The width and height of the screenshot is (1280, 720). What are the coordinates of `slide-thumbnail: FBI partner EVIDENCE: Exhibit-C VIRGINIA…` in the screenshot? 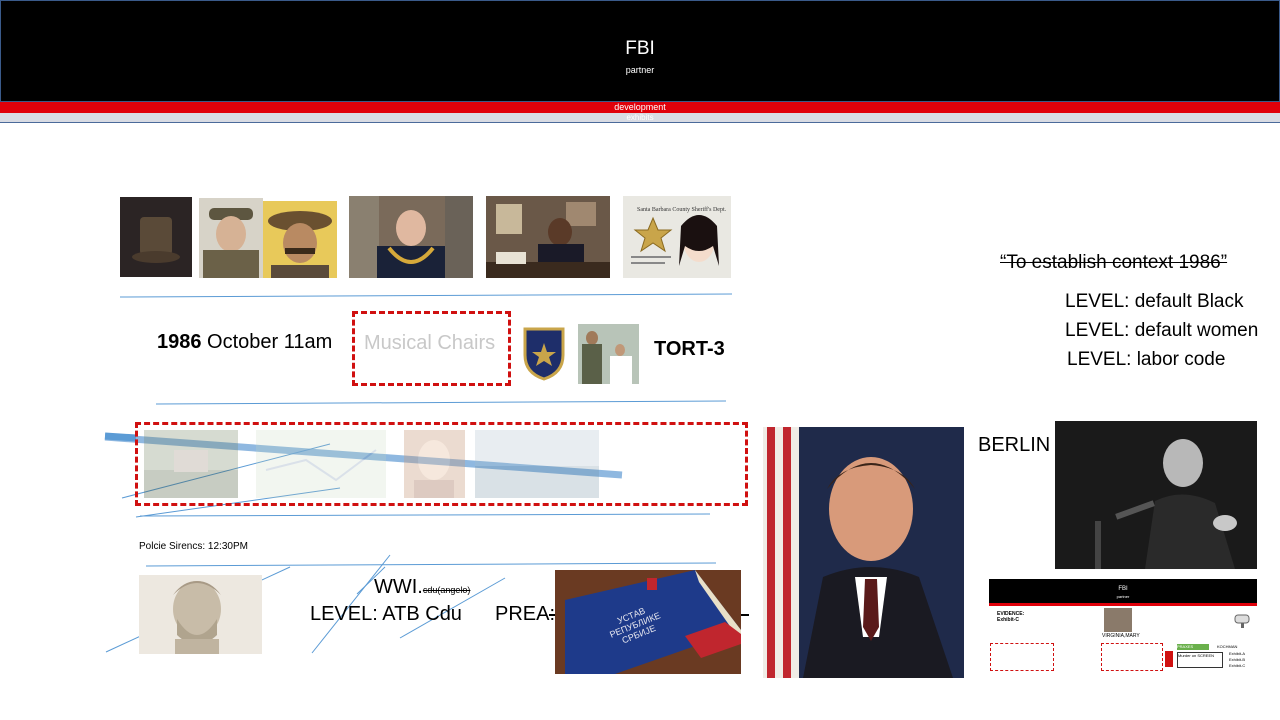 It's located at (1123, 627).